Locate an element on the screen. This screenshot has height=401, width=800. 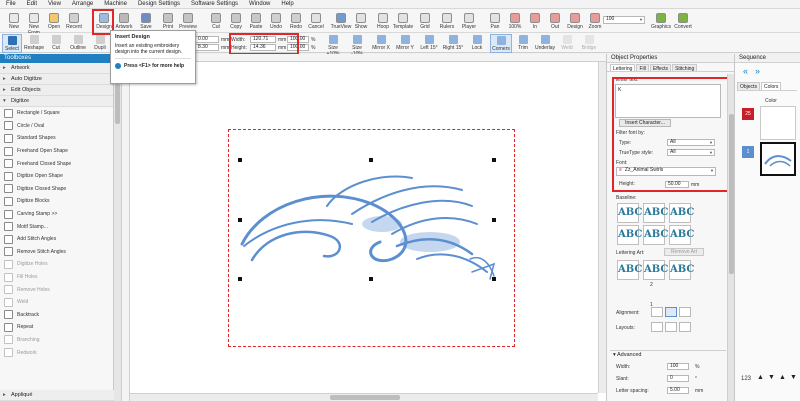
toolbar-button-hoop: Hoop is located at coordinates (383, 22).